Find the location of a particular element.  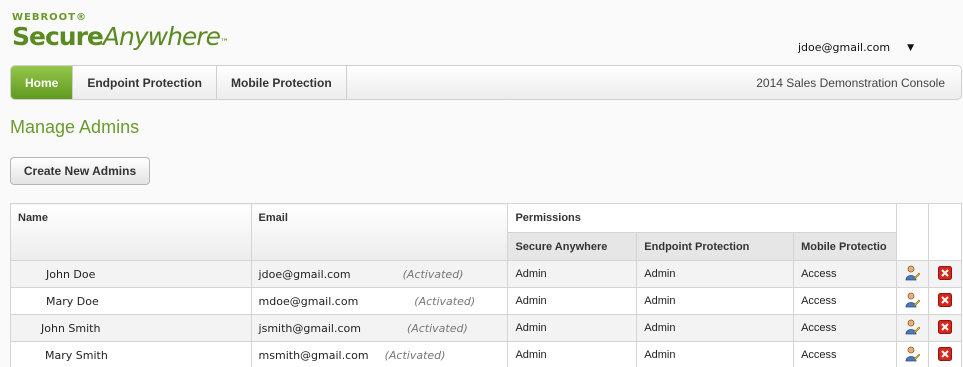

page-title: Manage Admins is located at coordinates (75, 127).